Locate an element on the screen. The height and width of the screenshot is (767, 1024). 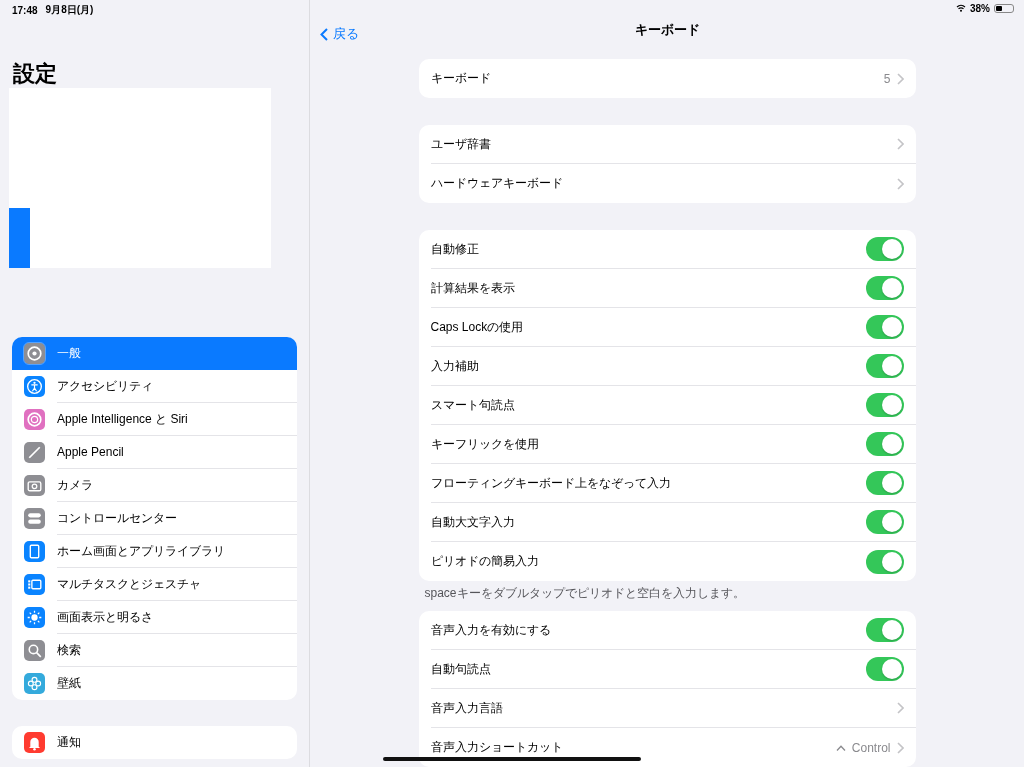
sidebar-item: 検索 is located at coordinates (154, 650).